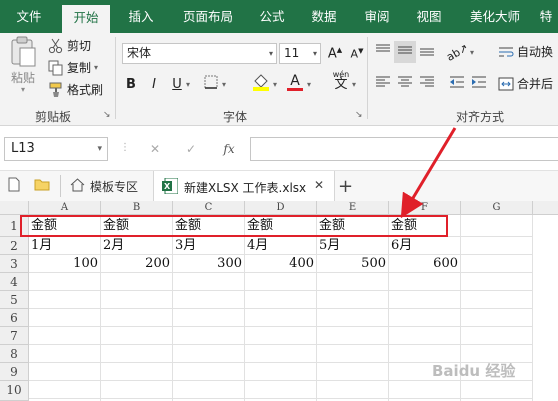 This screenshot has width=558, height=401. I want to click on font-group-label: 字体, so click(234, 117).